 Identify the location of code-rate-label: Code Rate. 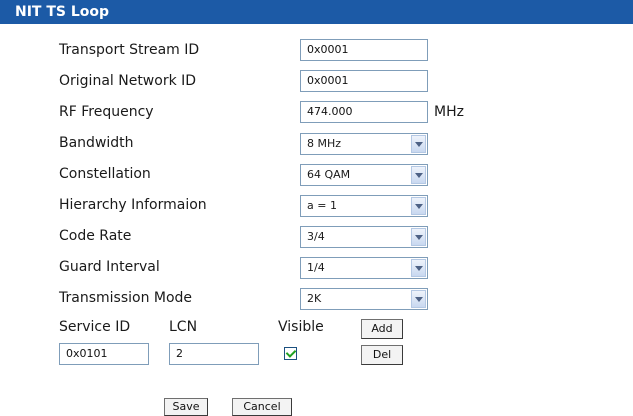
(95, 236).